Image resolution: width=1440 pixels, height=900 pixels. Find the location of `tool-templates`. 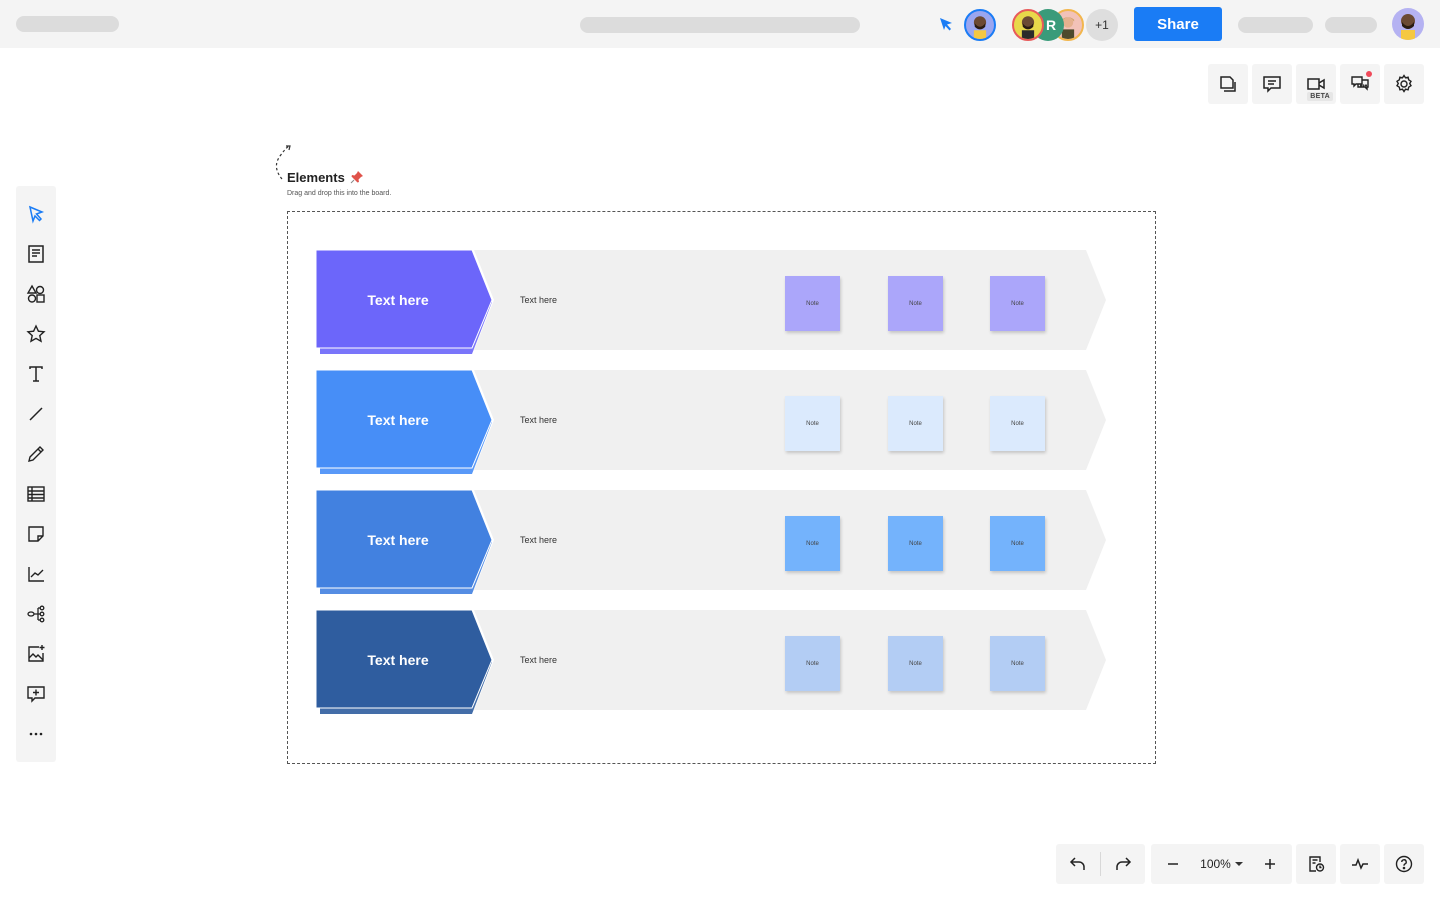

tool-templates is located at coordinates (36, 254).